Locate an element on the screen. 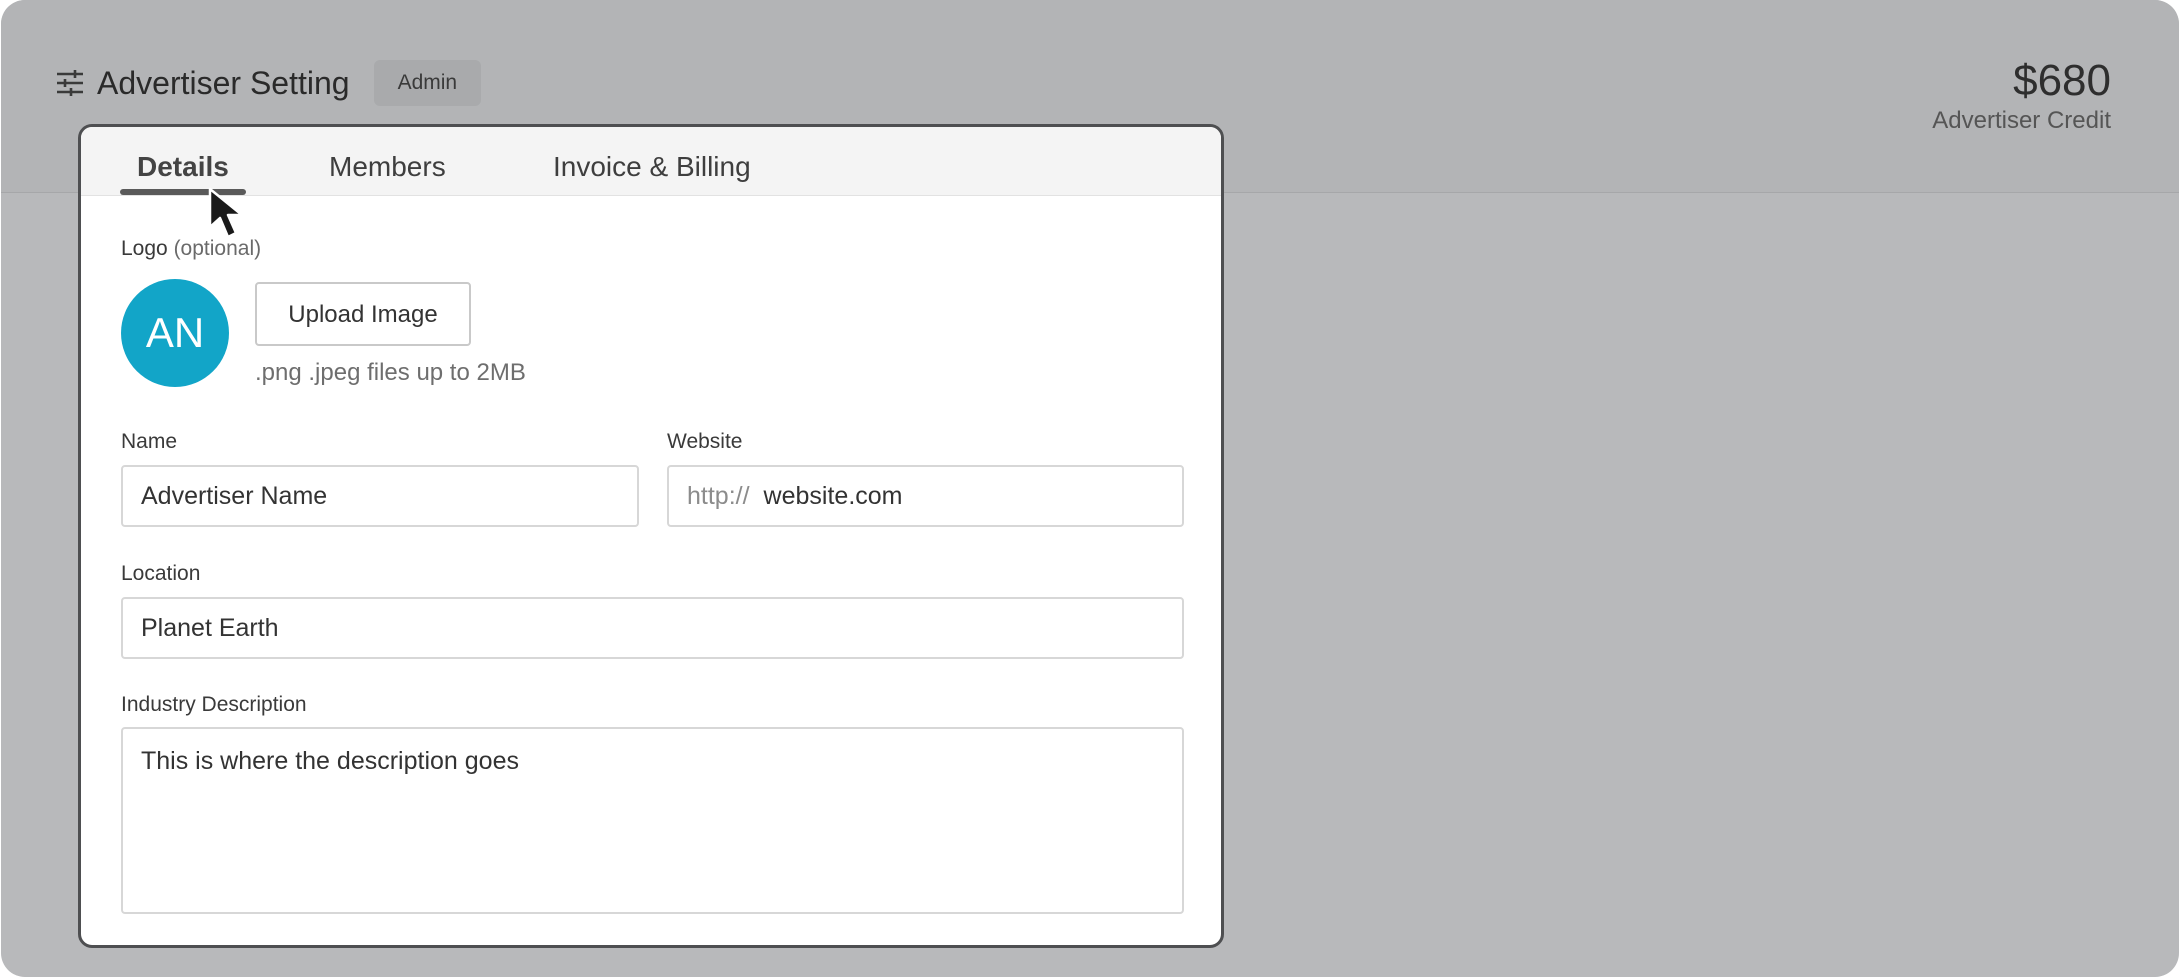  industry-description-value: This is where the description goes is located at coordinates (330, 761).